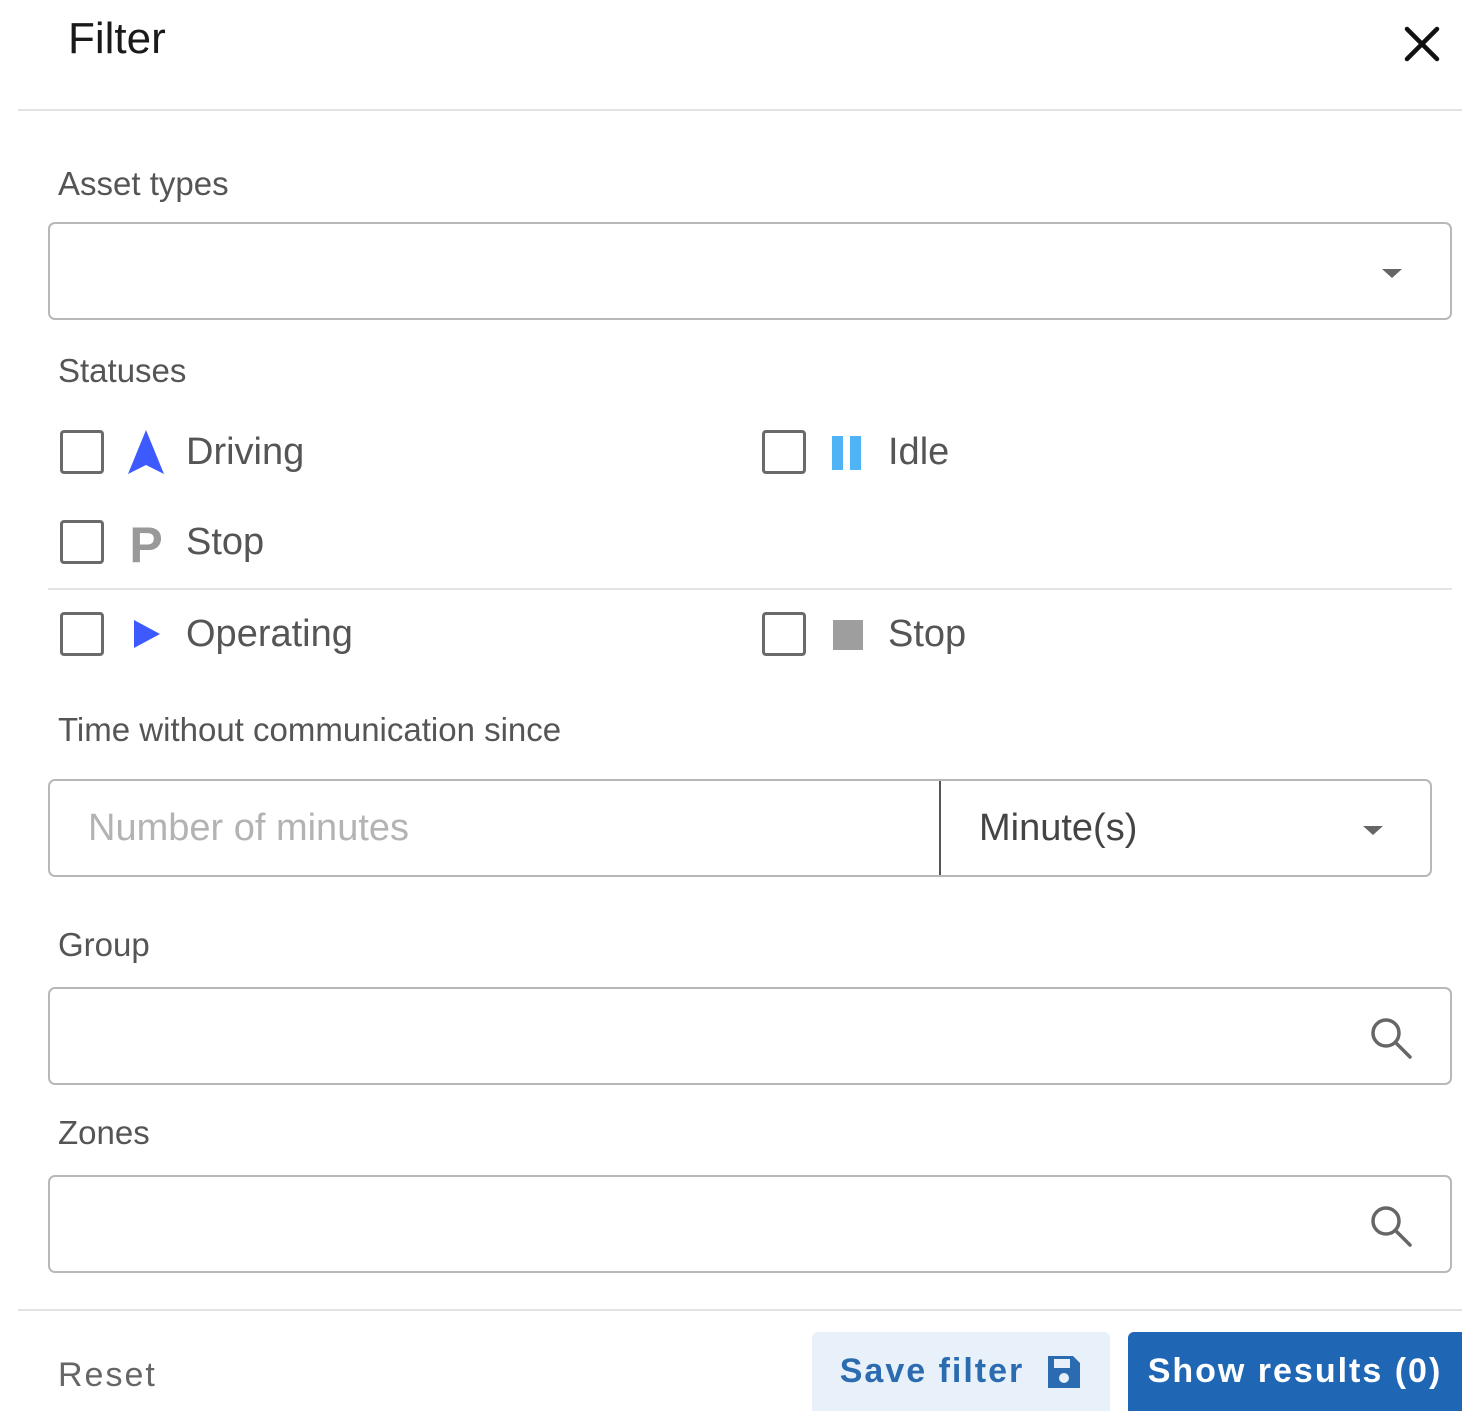 The height and width of the screenshot is (1411, 1462). Describe the element at coordinates (919, 451) in the screenshot. I see `idle-label: Idle` at that location.